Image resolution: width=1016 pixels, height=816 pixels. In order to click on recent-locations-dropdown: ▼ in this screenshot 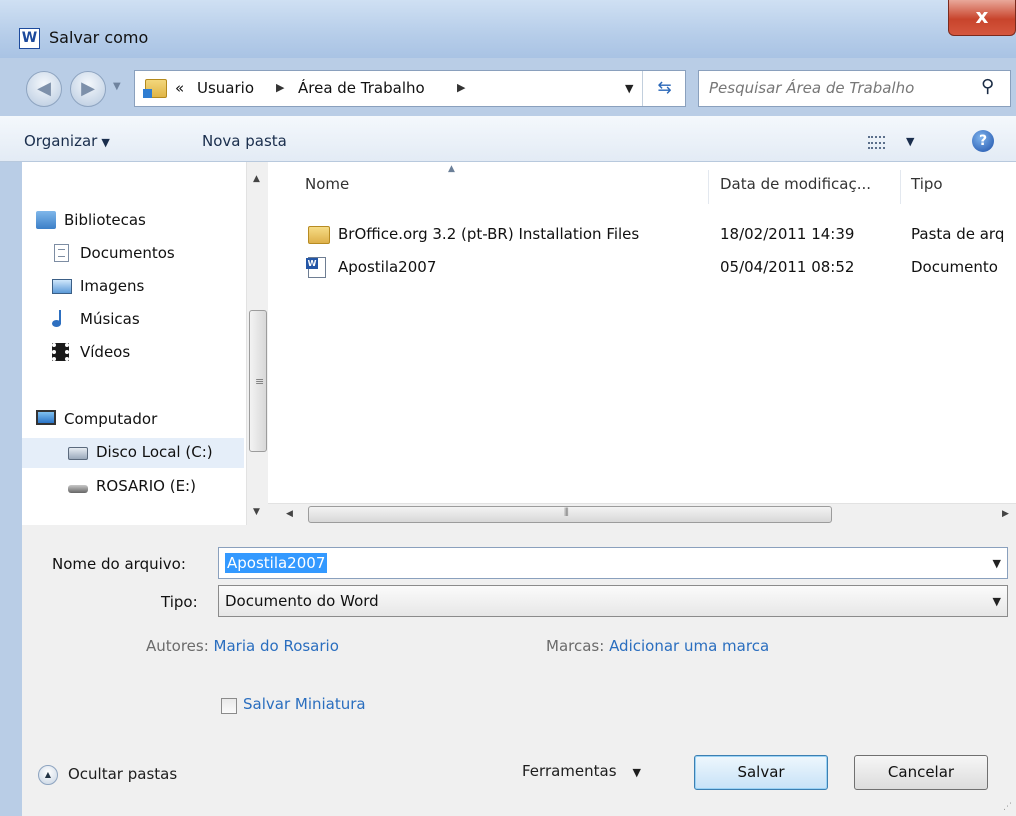, I will do `click(117, 86)`.